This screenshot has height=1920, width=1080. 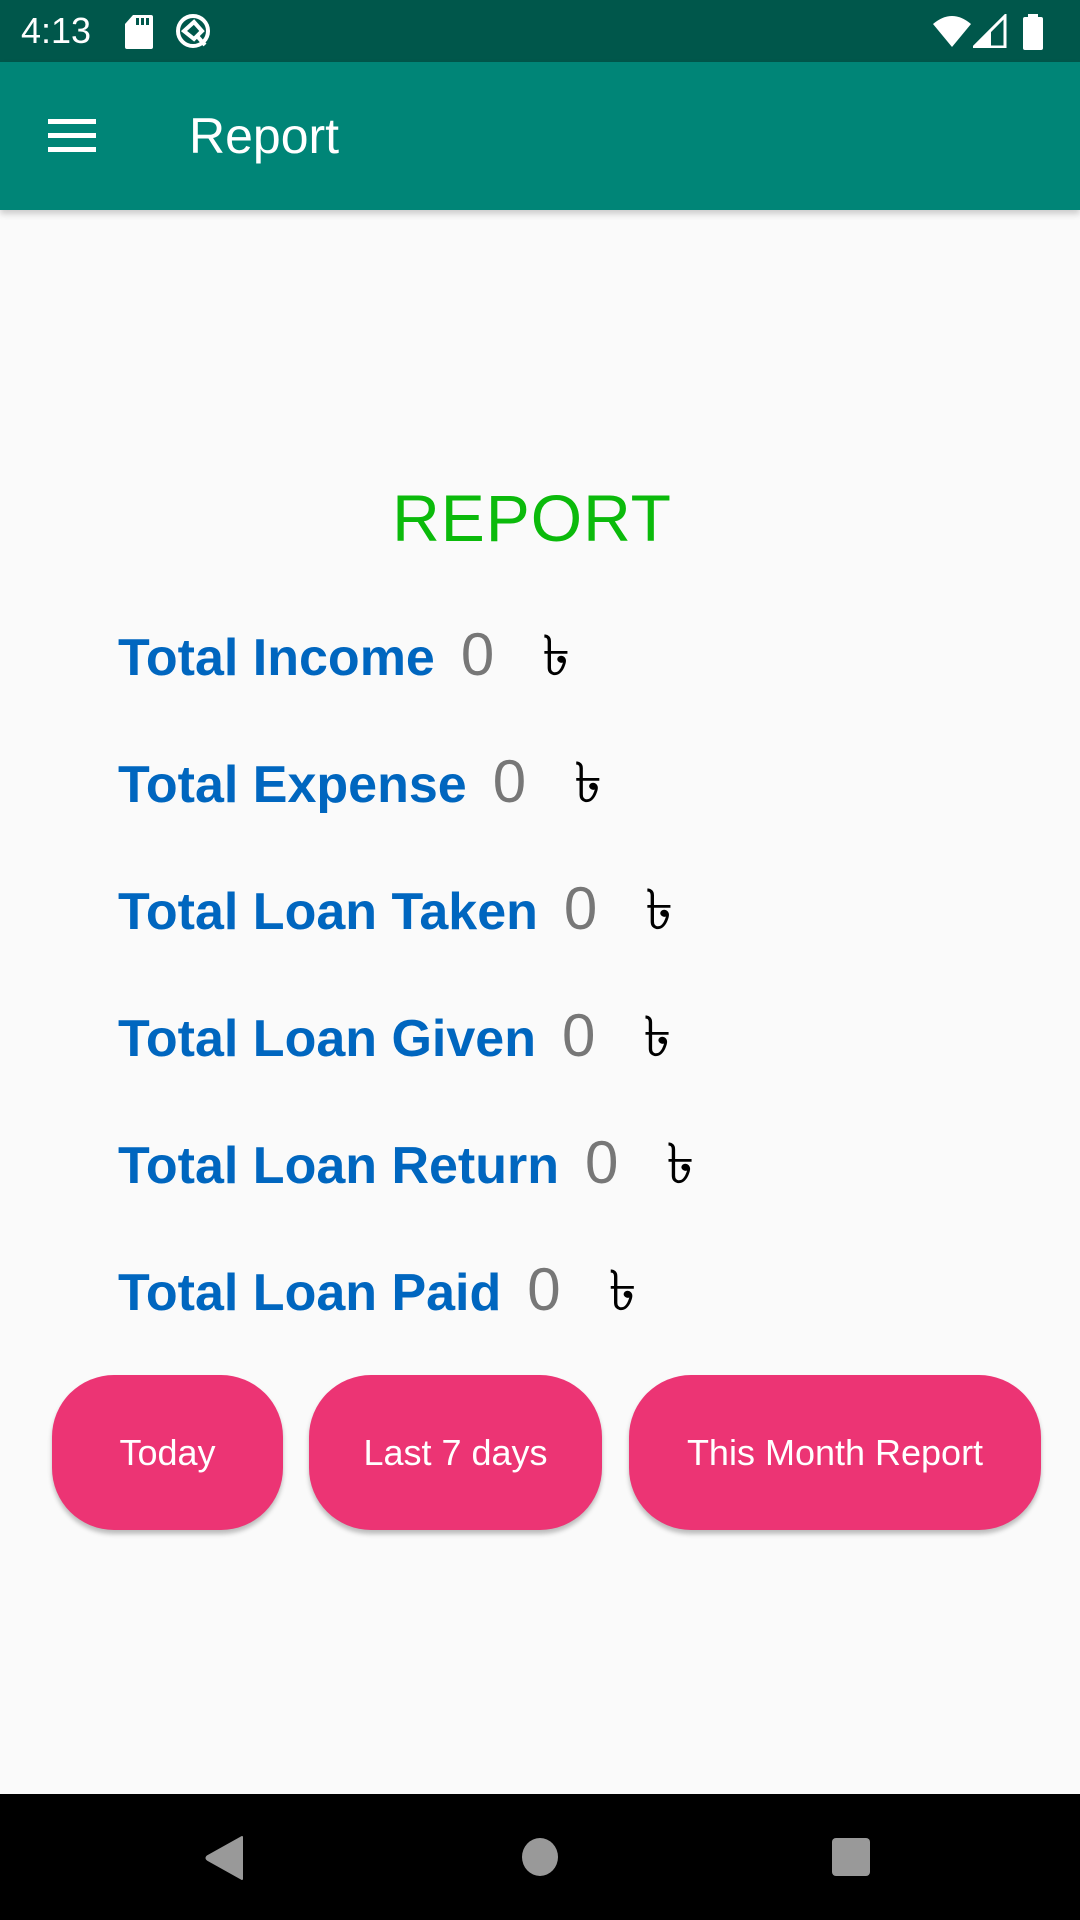 I want to click on report-heading: REPORT, so click(x=532, y=518).